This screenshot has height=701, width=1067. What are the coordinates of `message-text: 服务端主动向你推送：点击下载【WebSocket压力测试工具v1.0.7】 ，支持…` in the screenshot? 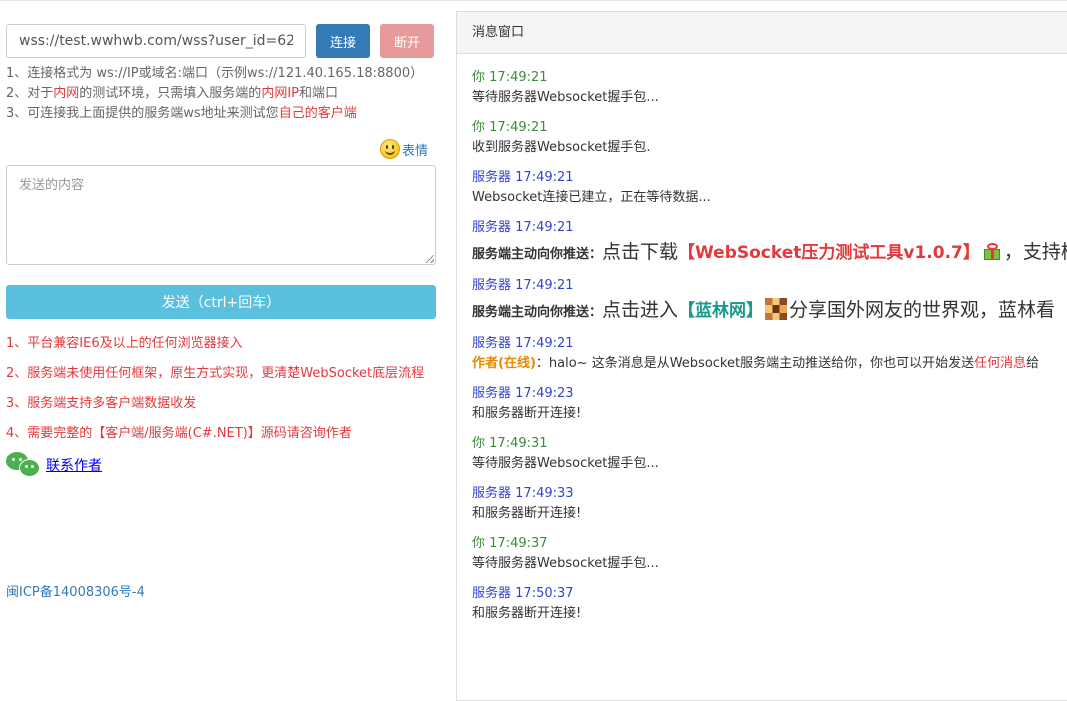 It's located at (769, 252).